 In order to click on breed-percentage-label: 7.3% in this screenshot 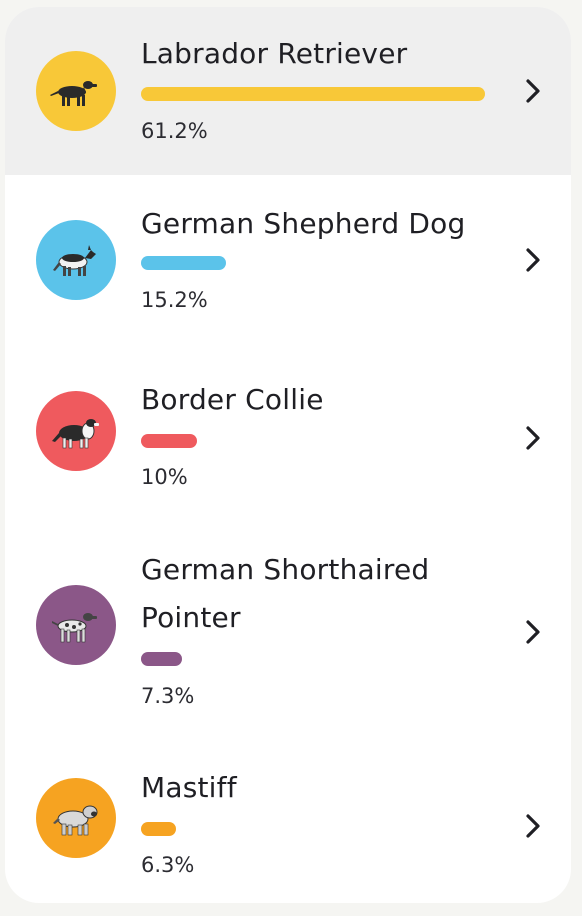, I will do `click(168, 696)`.